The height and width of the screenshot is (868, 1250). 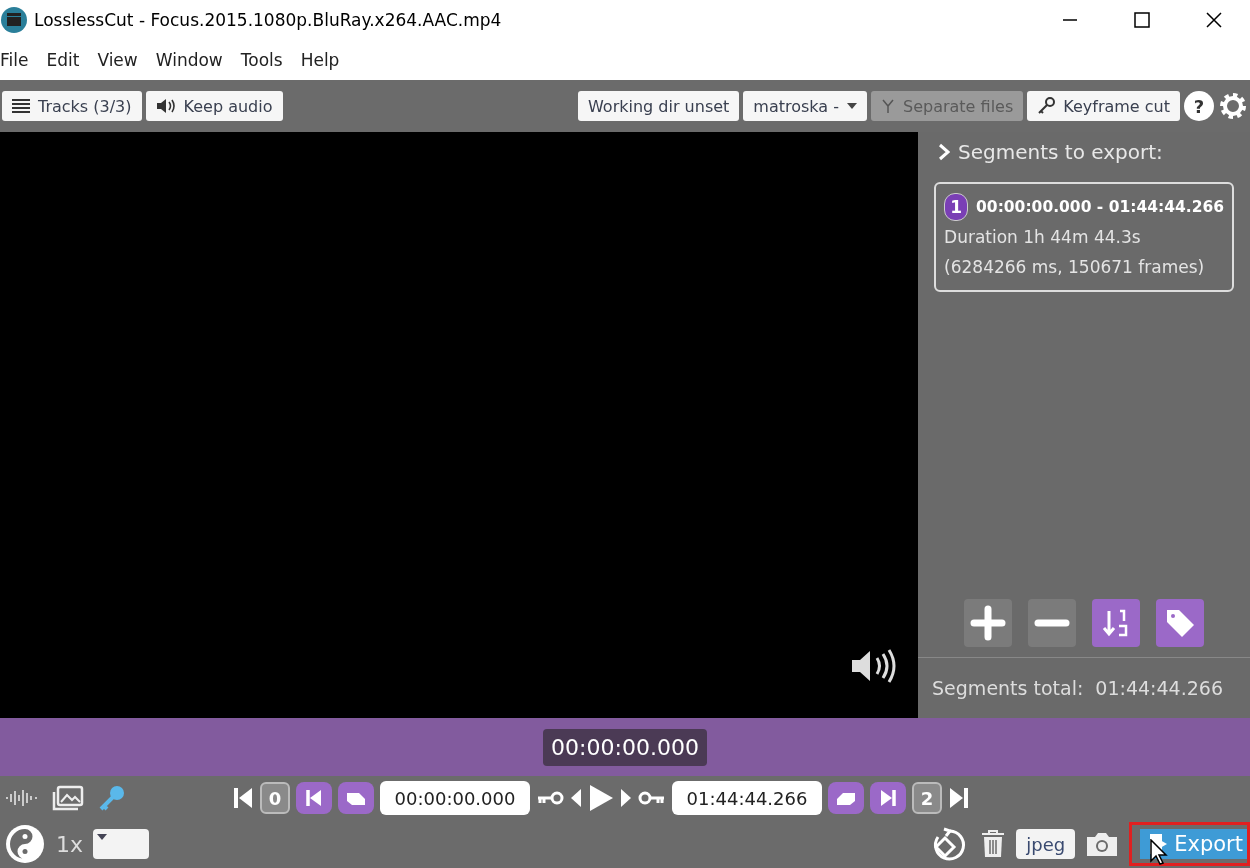 I want to click on cursor-icon, so click(x=1160, y=852).